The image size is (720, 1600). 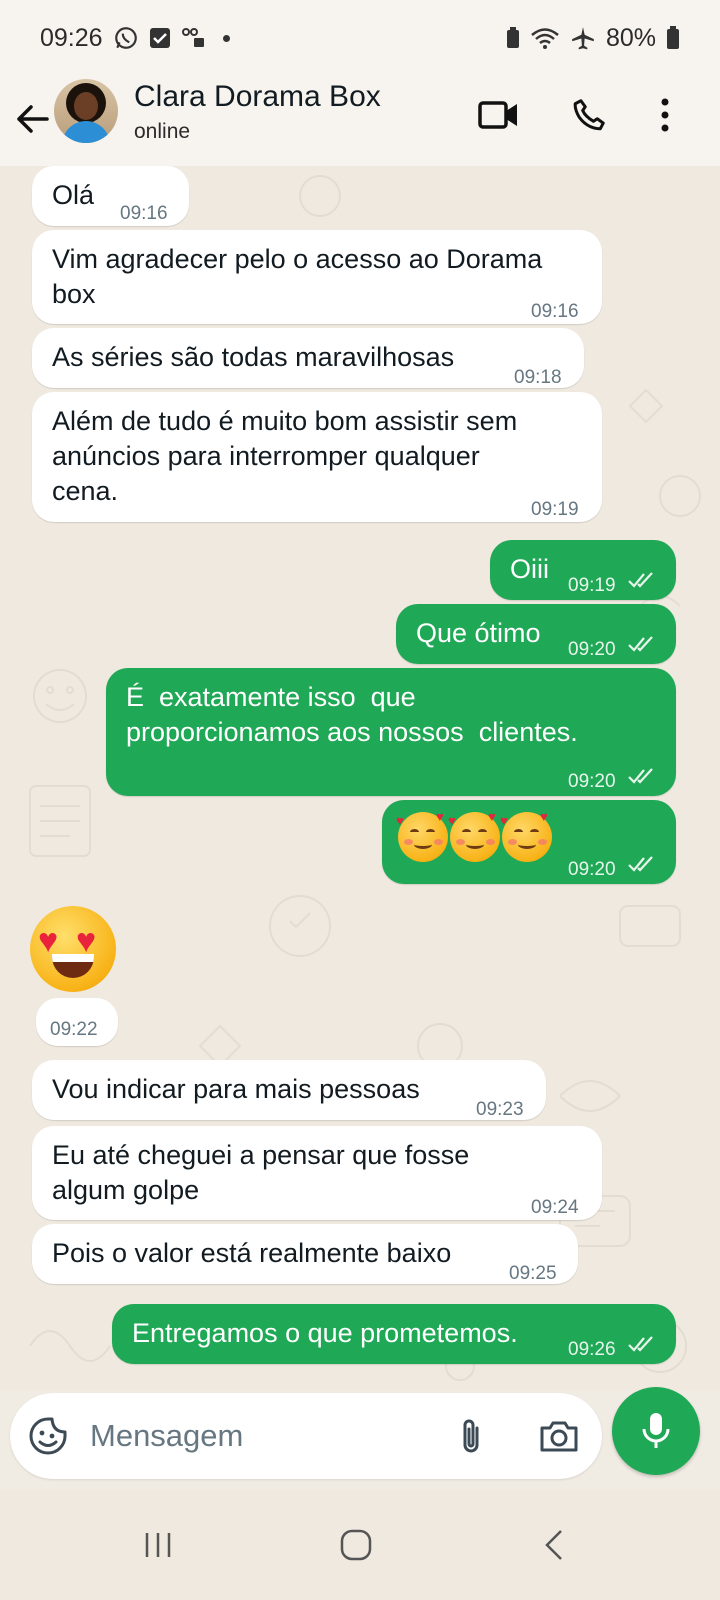 I want to click on message-text: Vou indicar para mais pessoas, so click(x=236, y=1089).